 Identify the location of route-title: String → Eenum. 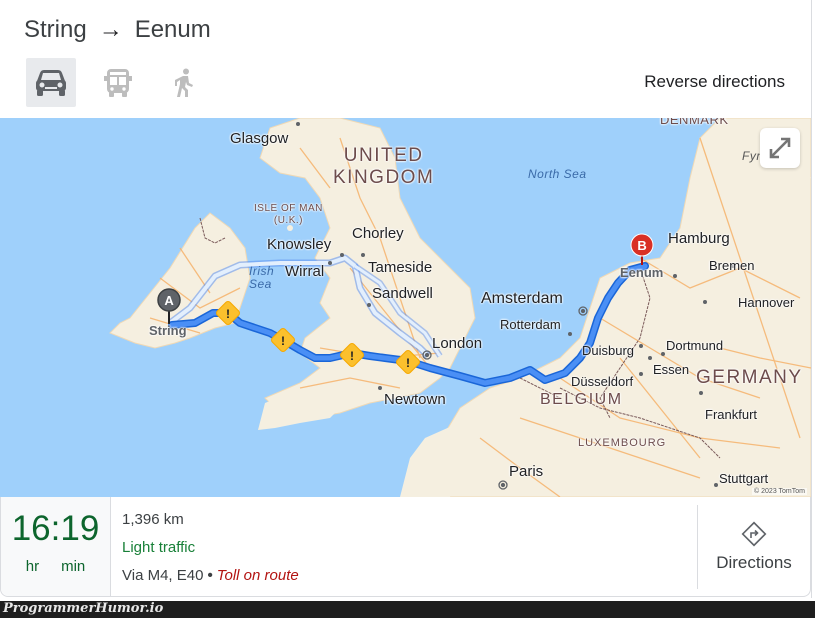
(117, 30).